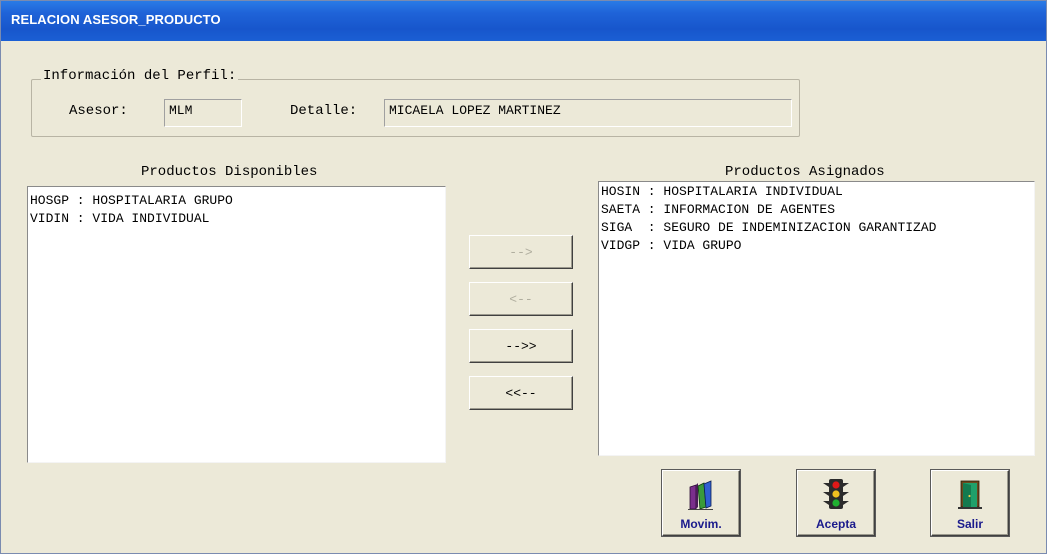 Image resolution: width=1047 pixels, height=554 pixels. I want to click on assigned-products-header: Productos Asignados, so click(805, 172).